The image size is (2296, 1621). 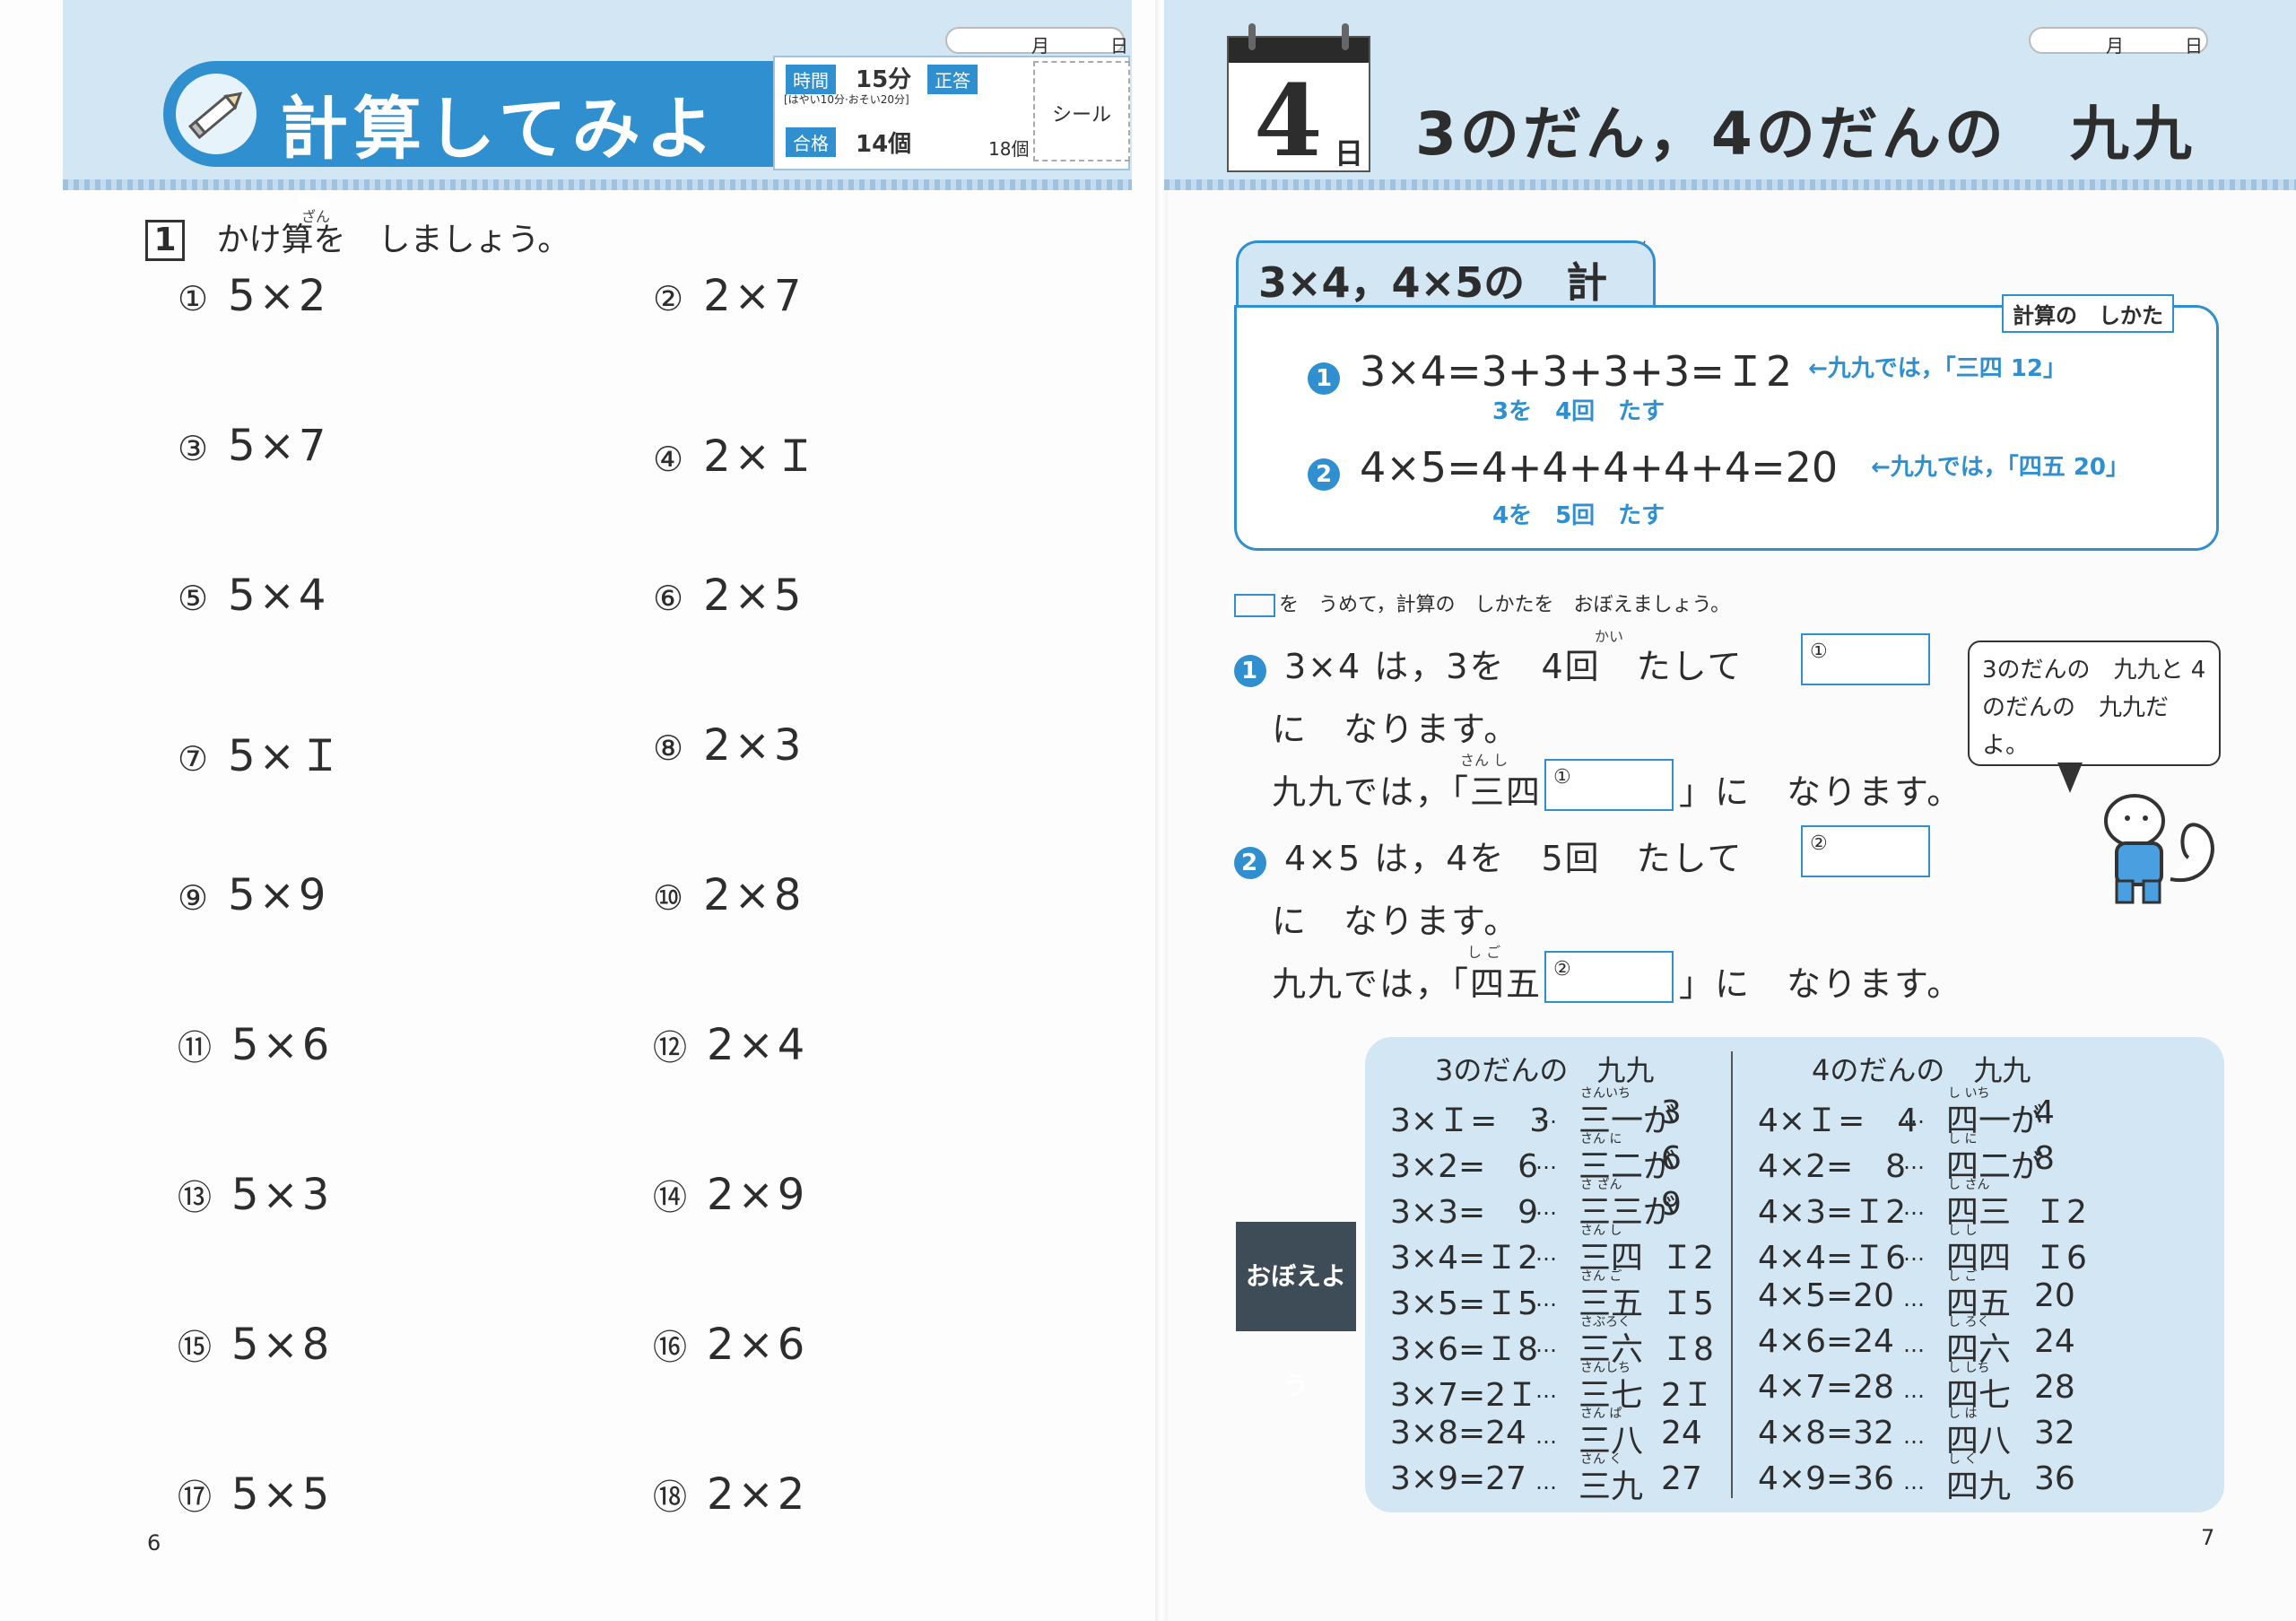 What do you see at coordinates (1464, 1395) in the screenshot?
I see `kuku-equation: 3×7=2Ｉ` at bounding box center [1464, 1395].